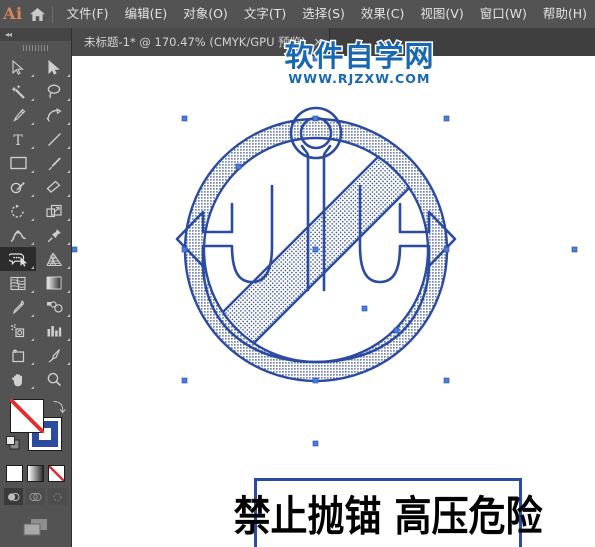 The height and width of the screenshot is (547, 595). I want to click on column-graph-tool, so click(54, 331).